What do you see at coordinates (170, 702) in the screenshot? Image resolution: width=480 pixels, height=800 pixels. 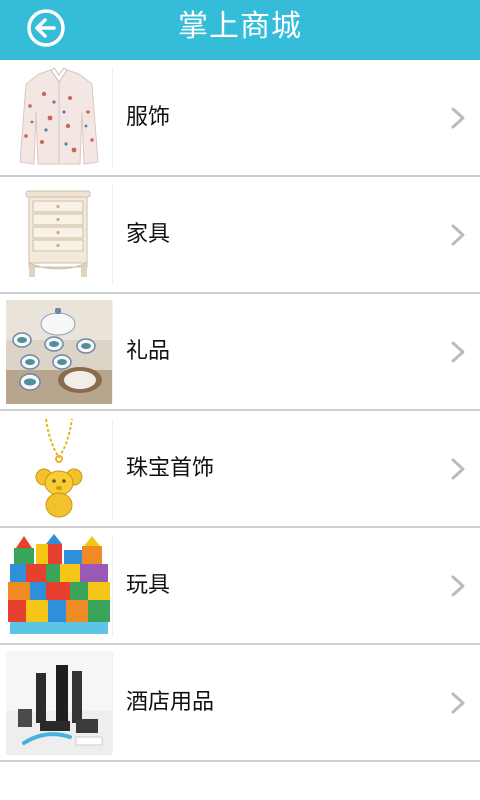 I see `category-label: 酒店用品` at bounding box center [170, 702].